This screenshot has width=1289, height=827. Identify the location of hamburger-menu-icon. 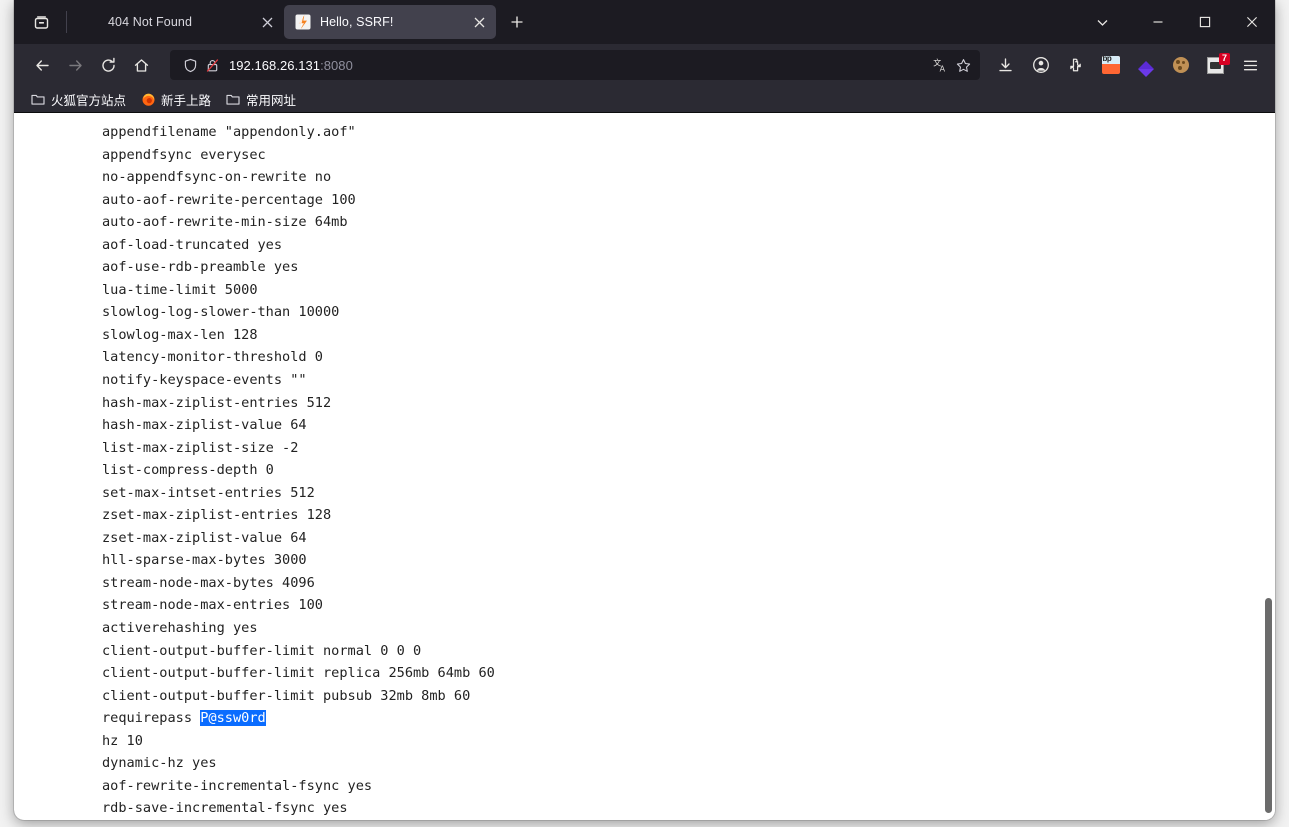
(1250, 65).